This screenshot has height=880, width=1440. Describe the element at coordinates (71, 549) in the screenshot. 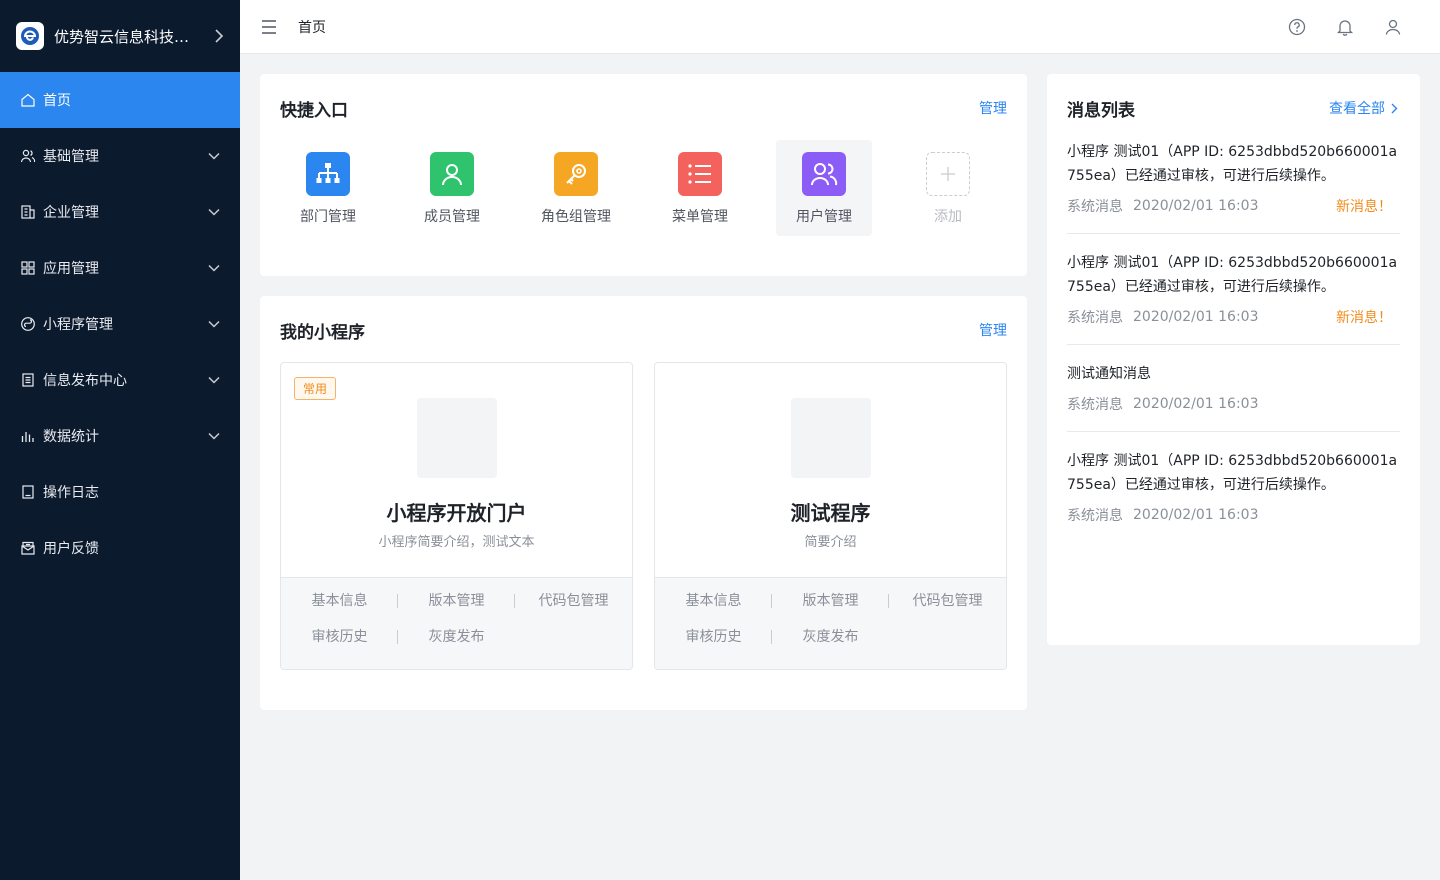

I see `sidebar-item-label: 用户反馈` at that location.